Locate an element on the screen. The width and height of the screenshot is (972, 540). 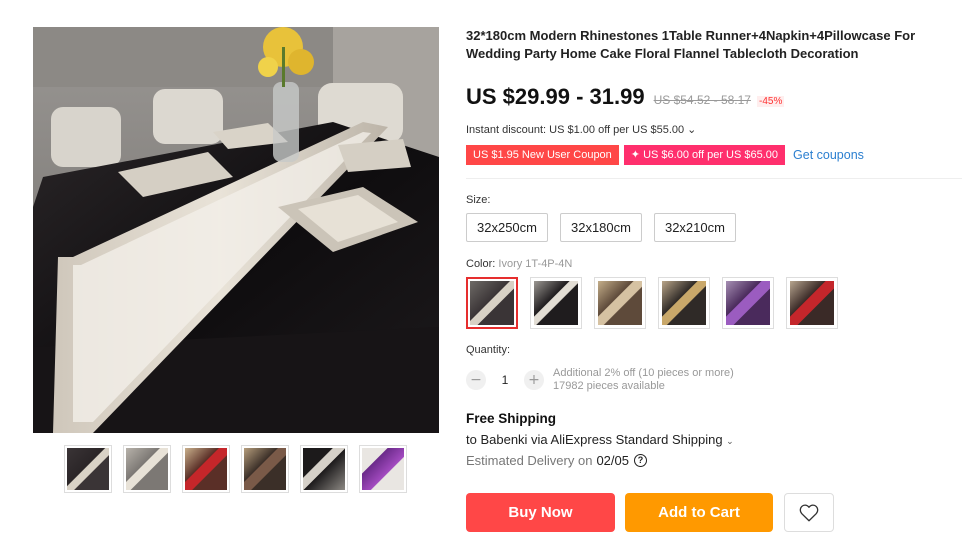
buy-now-button: Buy Now is located at coordinates (540, 512).